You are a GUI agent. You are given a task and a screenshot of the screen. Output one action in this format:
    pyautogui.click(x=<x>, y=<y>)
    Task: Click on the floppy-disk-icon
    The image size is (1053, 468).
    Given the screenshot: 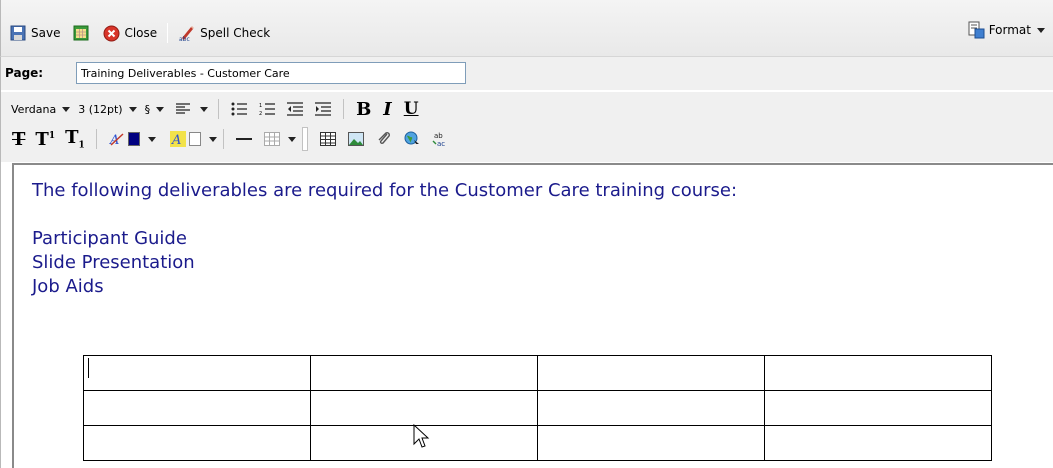 What is the action you would take?
    pyautogui.click(x=18, y=33)
    